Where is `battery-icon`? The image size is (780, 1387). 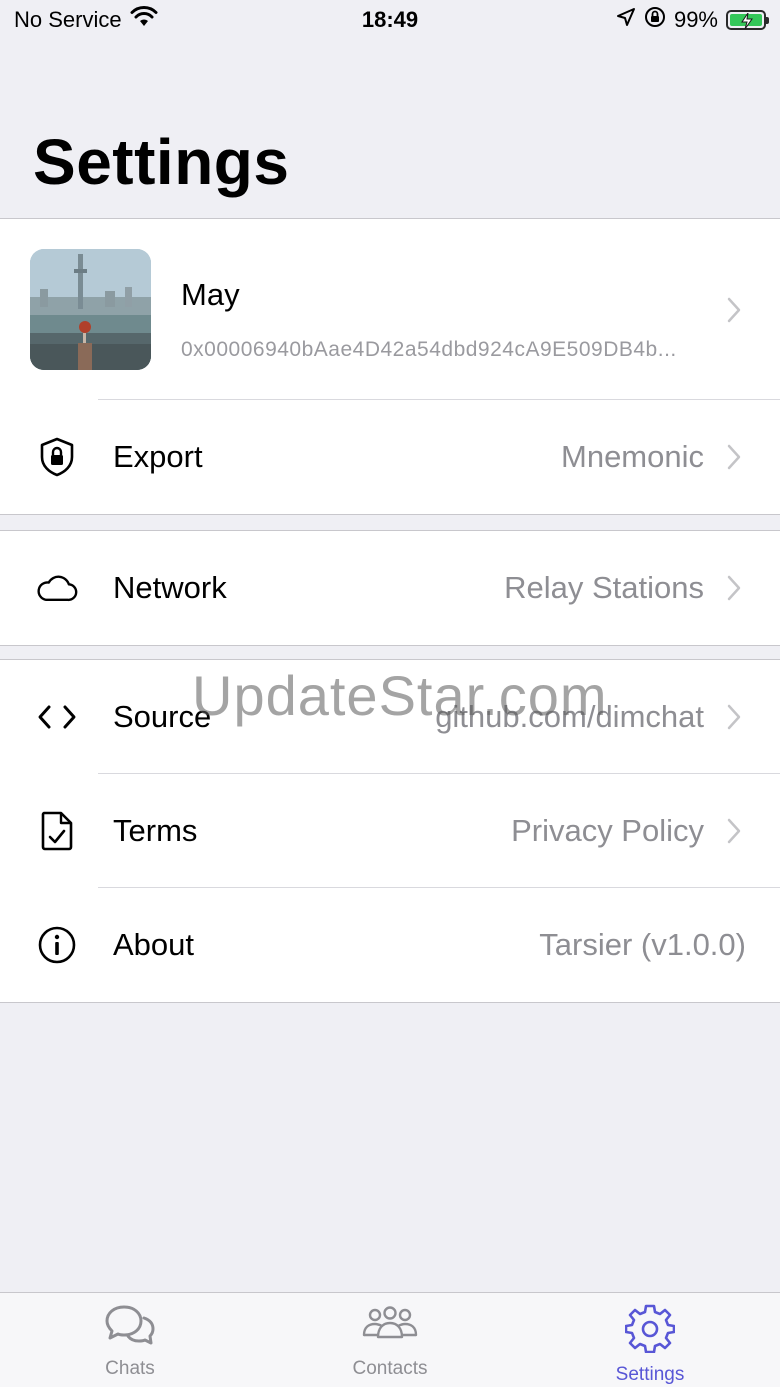 battery-icon is located at coordinates (747, 20).